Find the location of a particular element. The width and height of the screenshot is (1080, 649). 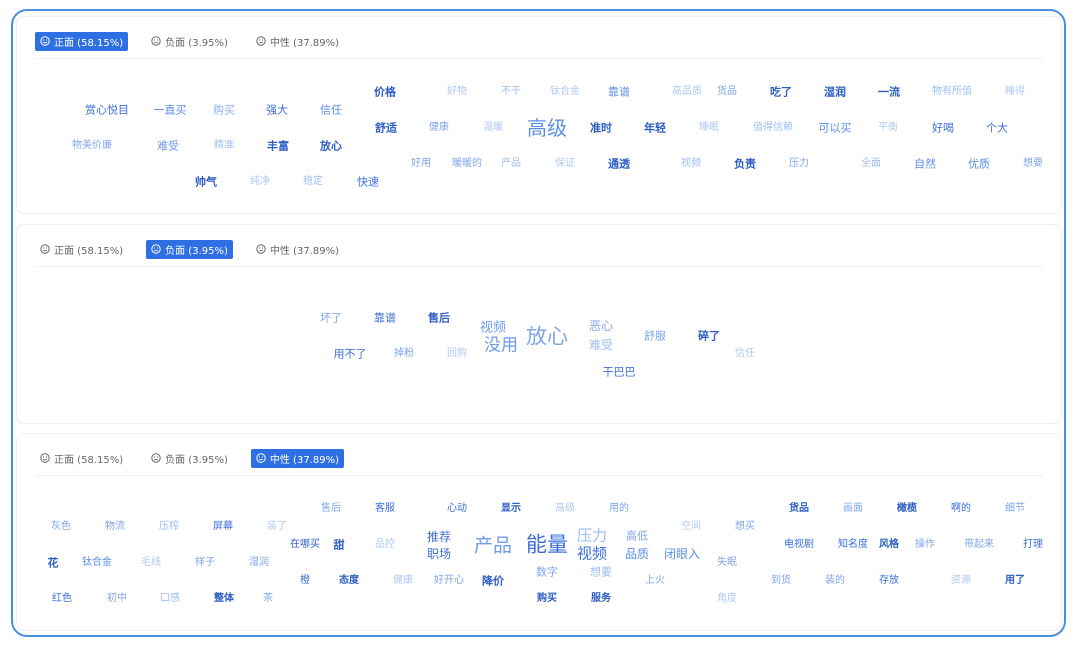

cloud-word: 睡眠 is located at coordinates (709, 128).